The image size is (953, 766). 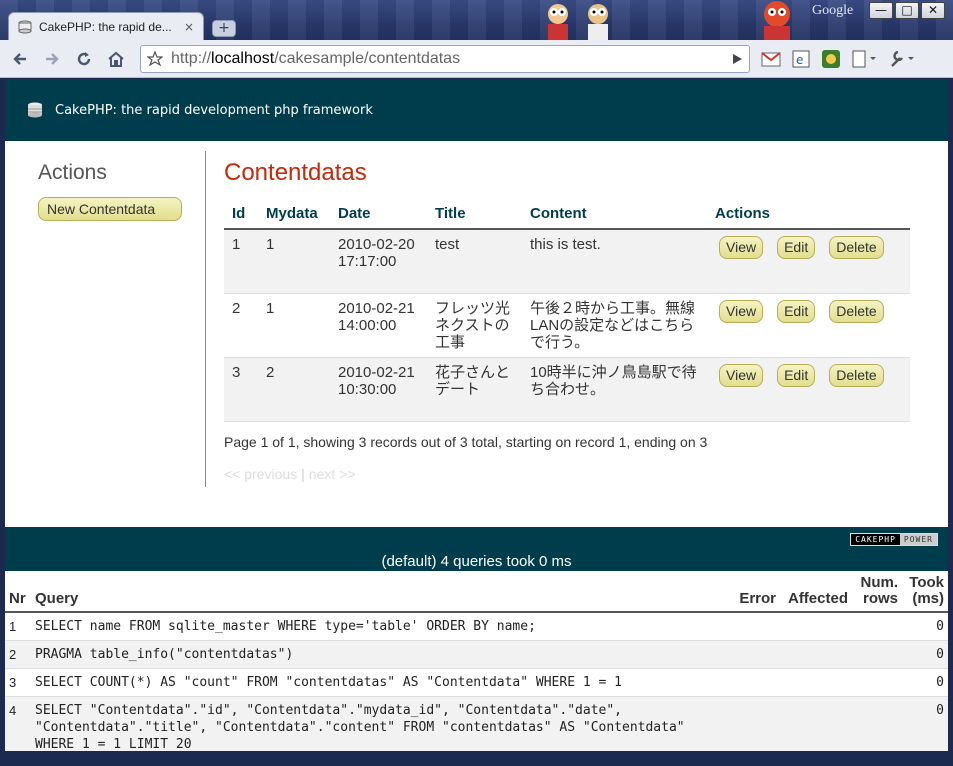 What do you see at coordinates (865, 59) in the screenshot?
I see `page-menu-icon` at bounding box center [865, 59].